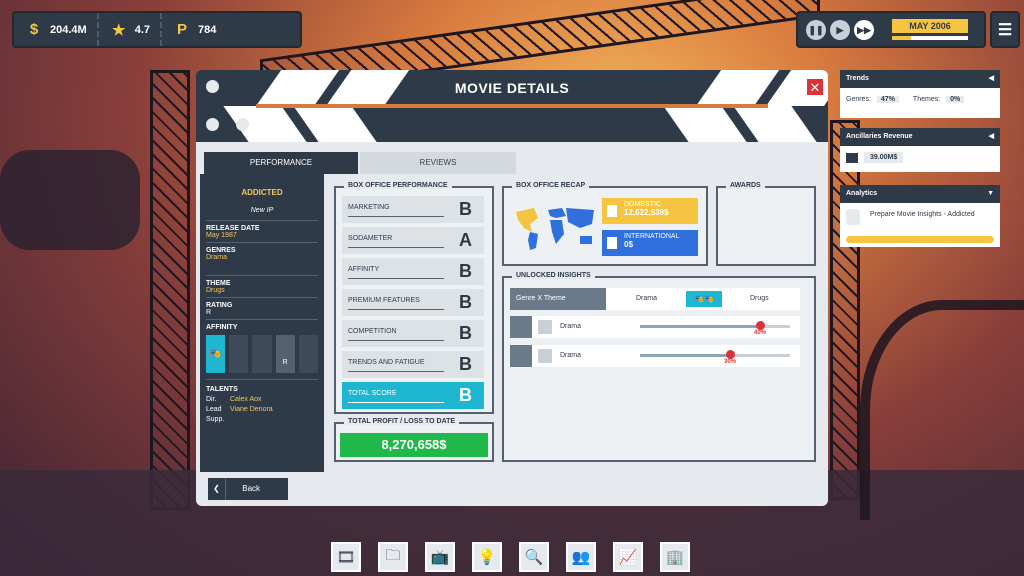 This screenshot has height=576, width=1024. What do you see at coordinates (217, 257) in the screenshot?
I see `genres-value: Drama` at bounding box center [217, 257].